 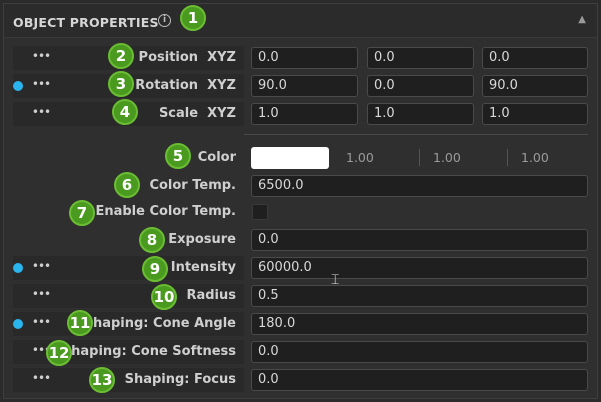 I want to click on focus-label: Shaping: Focus, so click(x=180, y=379).